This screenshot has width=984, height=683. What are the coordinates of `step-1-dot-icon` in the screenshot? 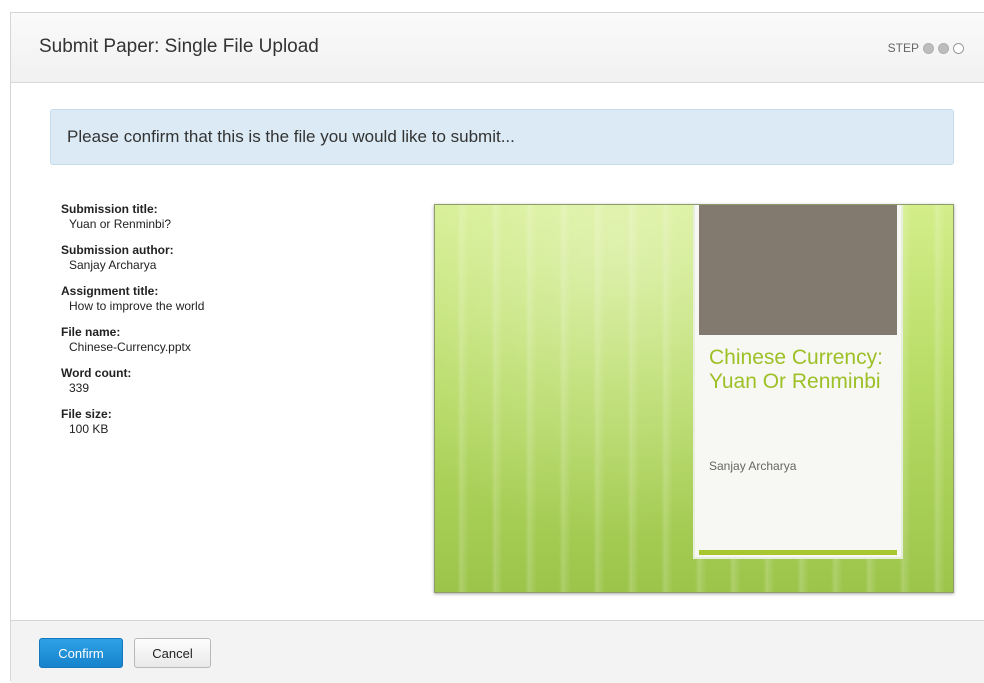 It's located at (928, 48).